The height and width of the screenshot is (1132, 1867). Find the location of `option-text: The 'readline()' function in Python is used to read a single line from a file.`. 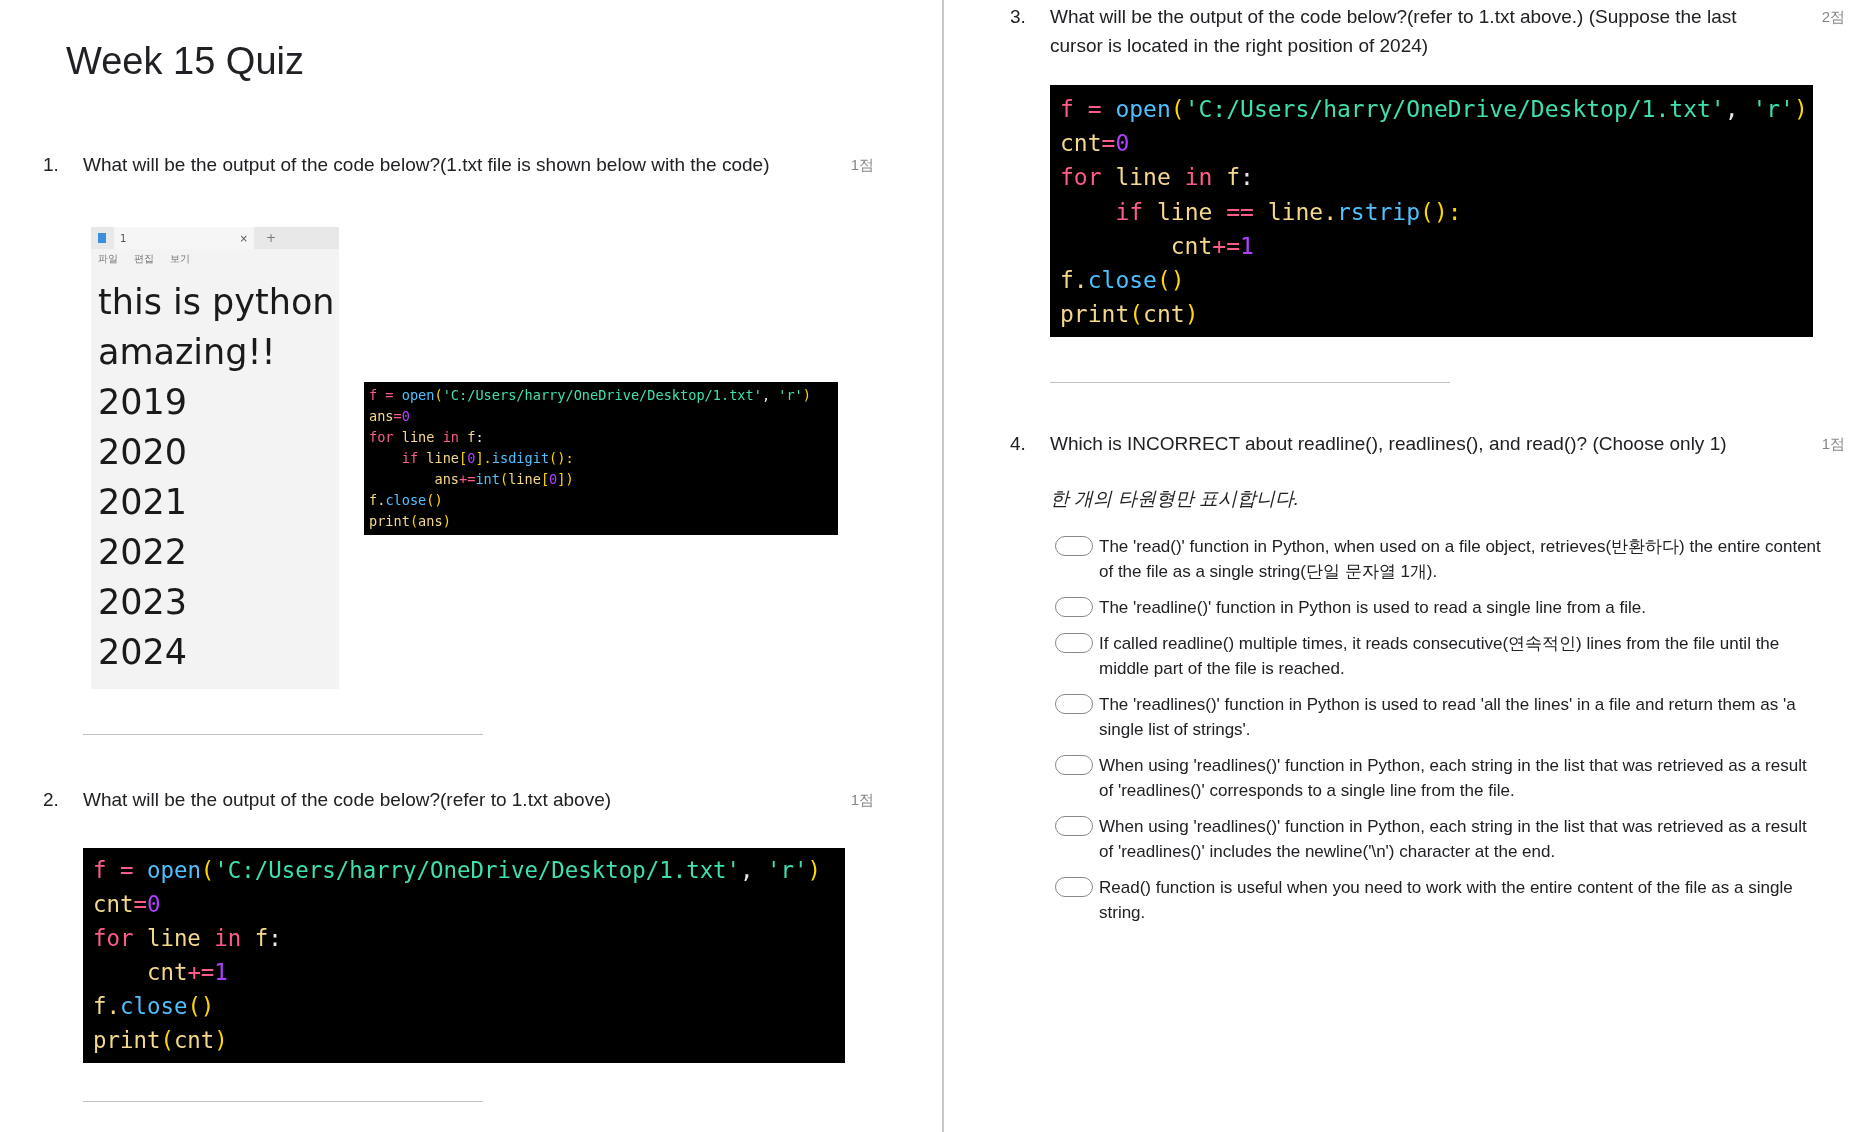

option-text: The 'readline()' function in Python is used to read a single line from a file. is located at coordinates (1373, 608).